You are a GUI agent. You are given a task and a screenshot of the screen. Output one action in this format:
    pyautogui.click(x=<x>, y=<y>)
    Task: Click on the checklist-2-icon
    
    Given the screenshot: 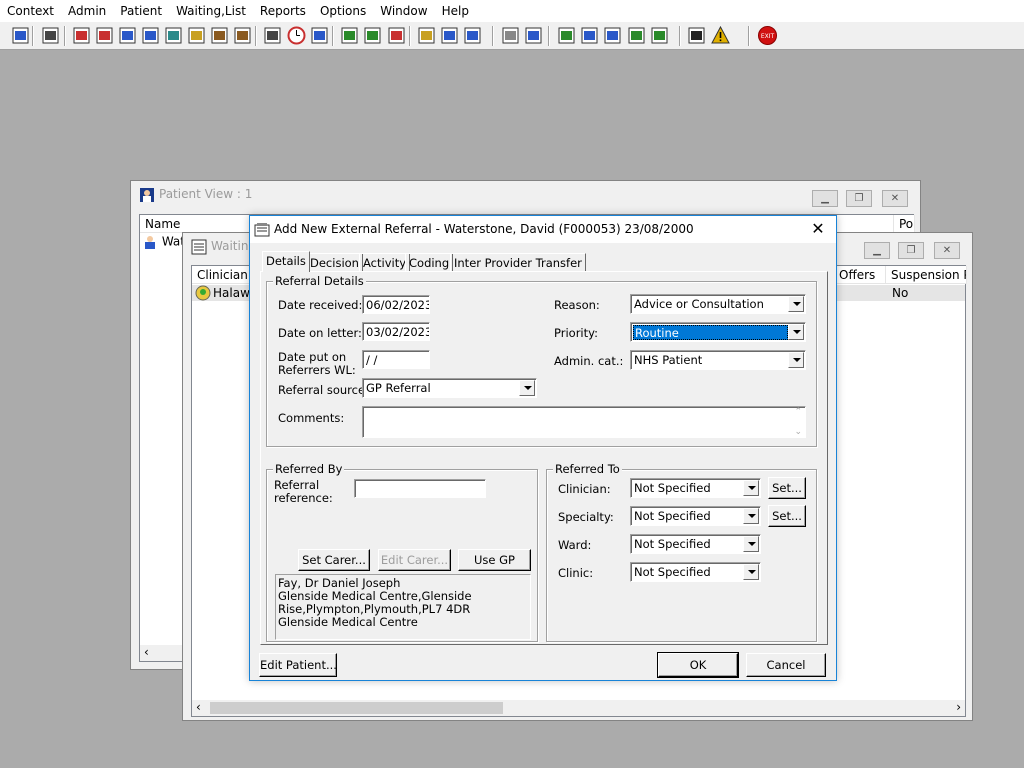 What is the action you would take?
    pyautogui.click(x=612, y=35)
    